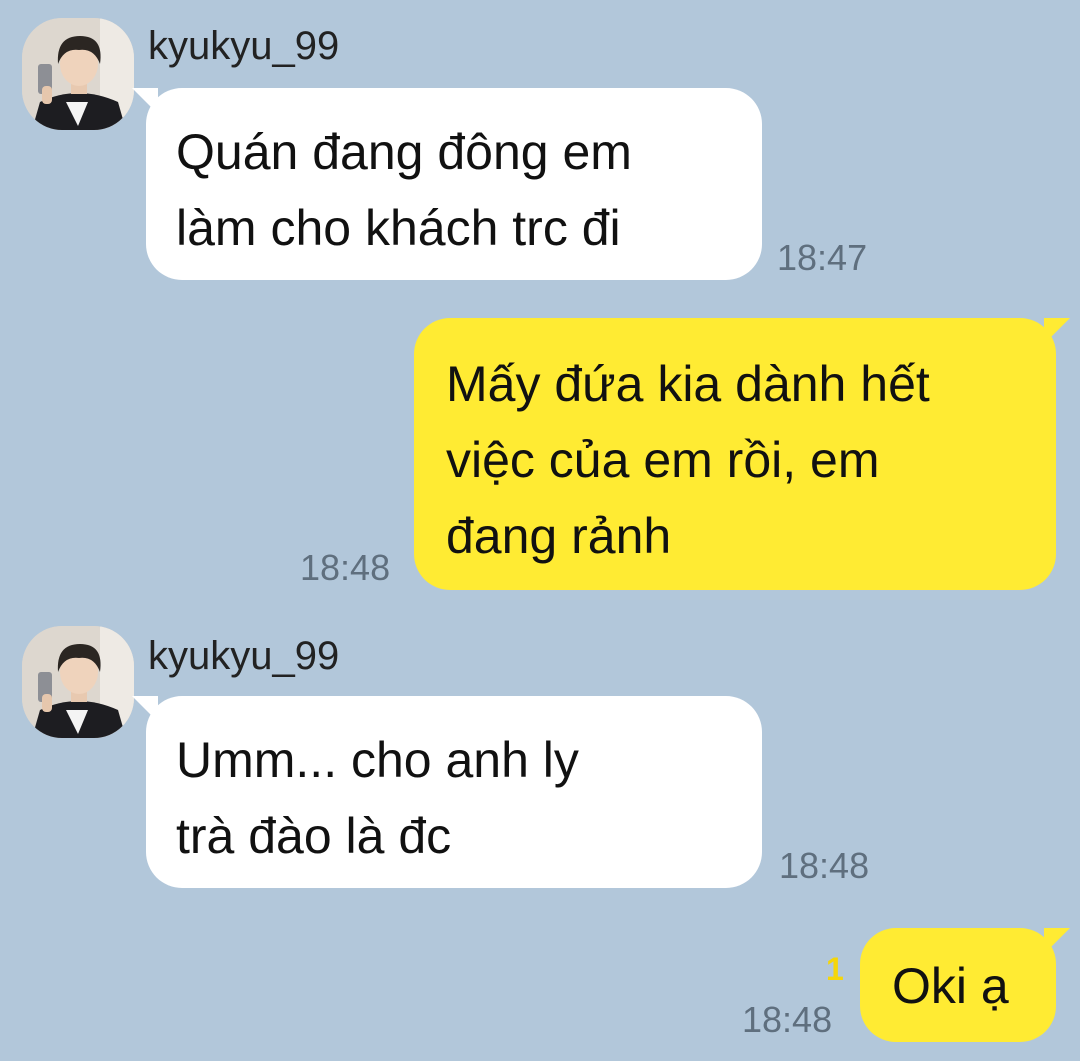 The height and width of the screenshot is (1061, 1080). What do you see at coordinates (950, 986) in the screenshot?
I see `message-text: Oki ạ` at bounding box center [950, 986].